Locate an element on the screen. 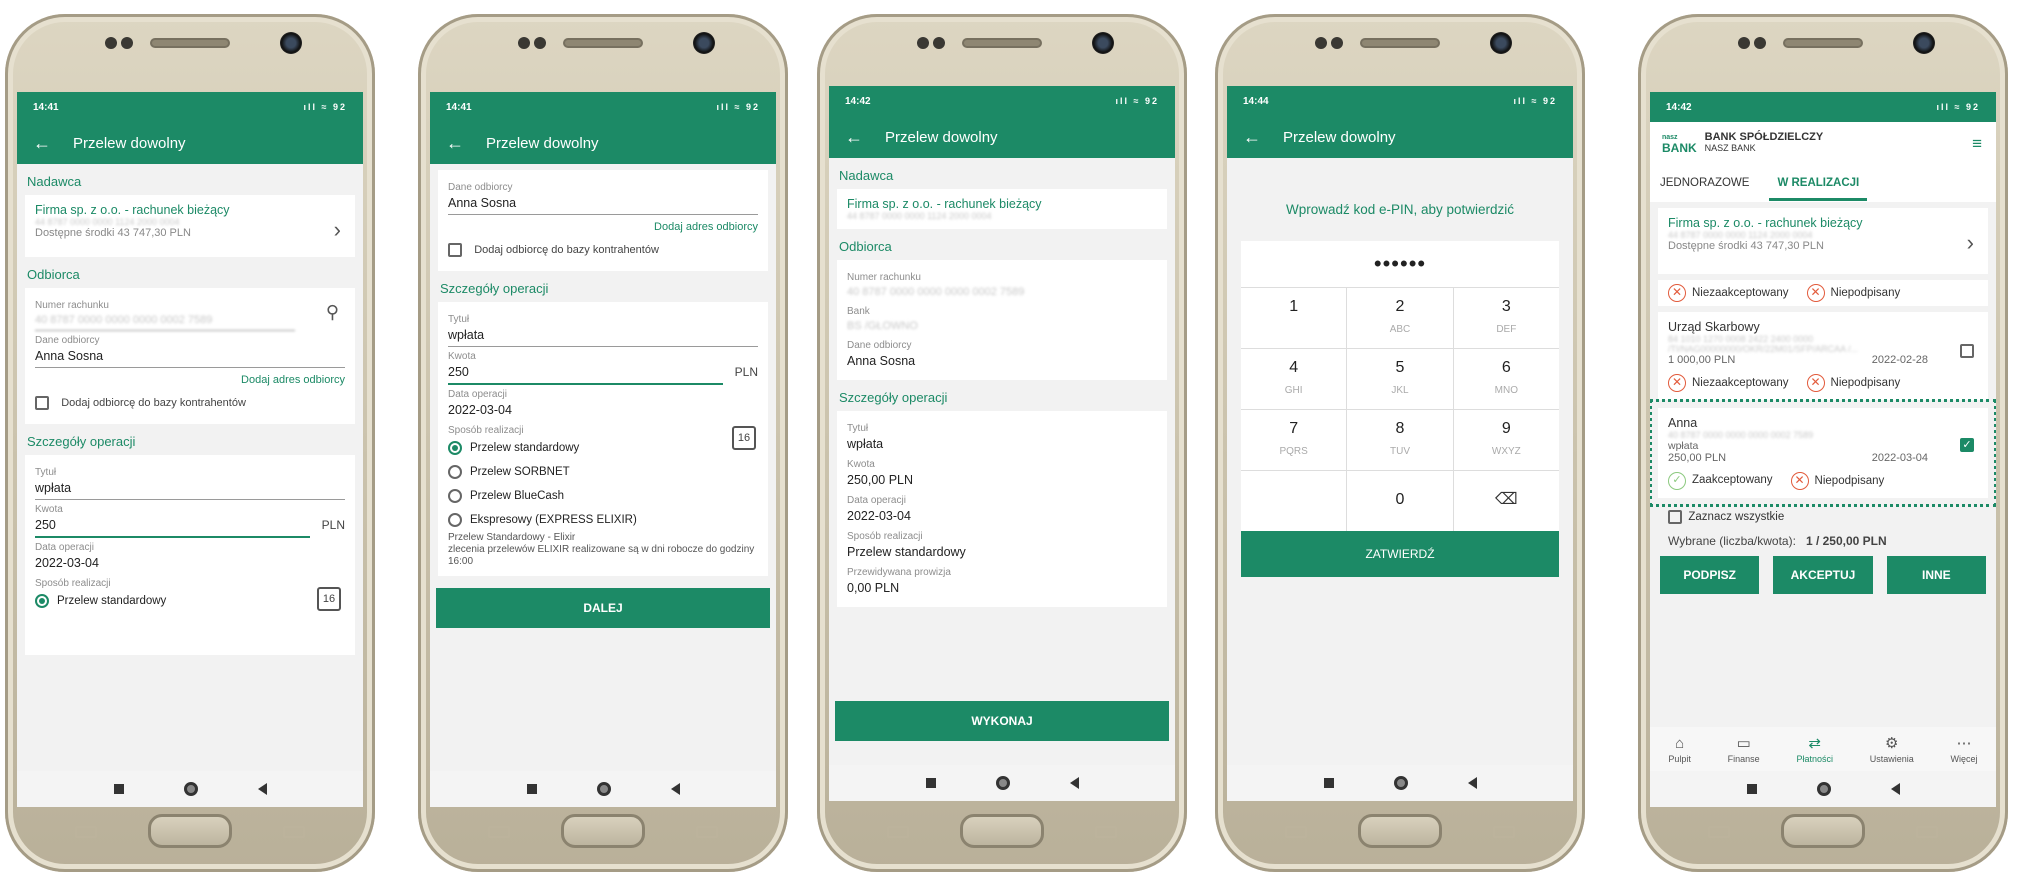  transfer-icon: ⇄ is located at coordinates (1814, 743).